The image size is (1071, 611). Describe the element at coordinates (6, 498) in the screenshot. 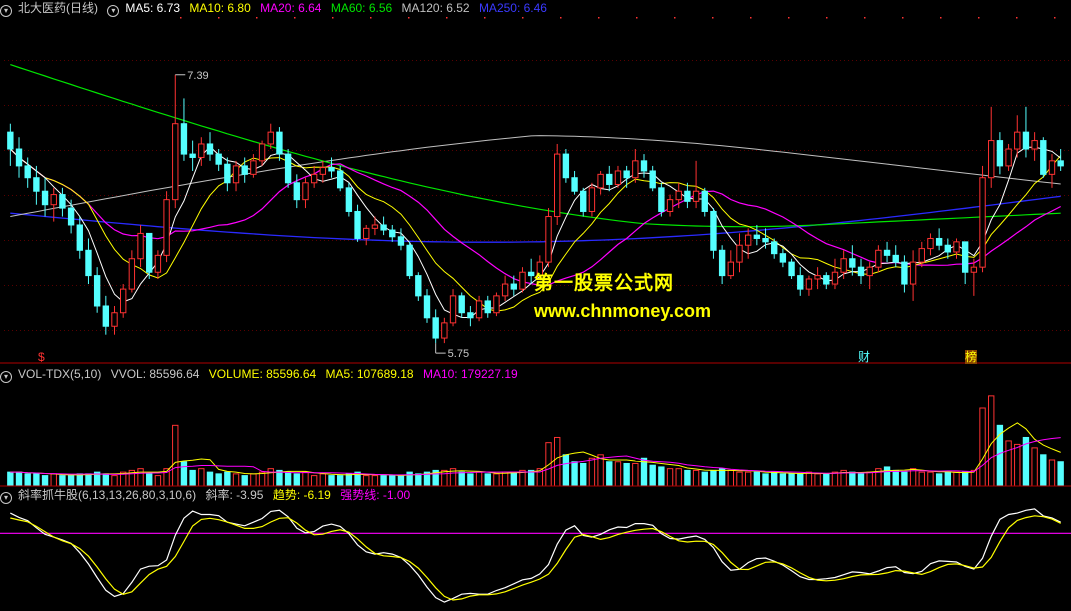

I see `indicator-settings-icon: ▾` at that location.